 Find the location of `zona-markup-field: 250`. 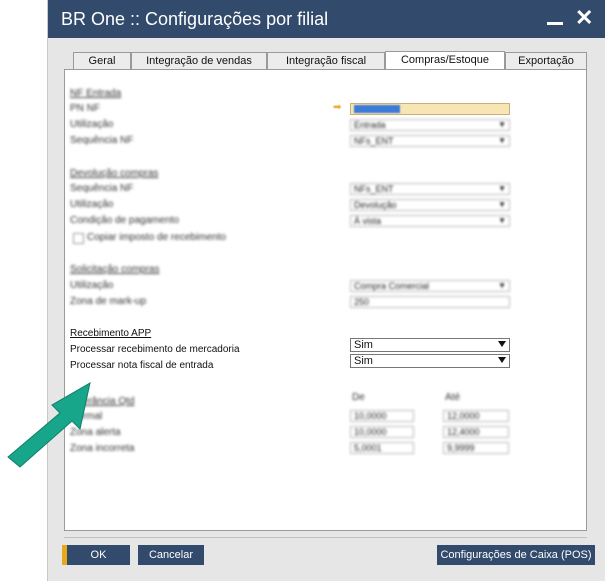

zona-markup-field: 250 is located at coordinates (430, 302).